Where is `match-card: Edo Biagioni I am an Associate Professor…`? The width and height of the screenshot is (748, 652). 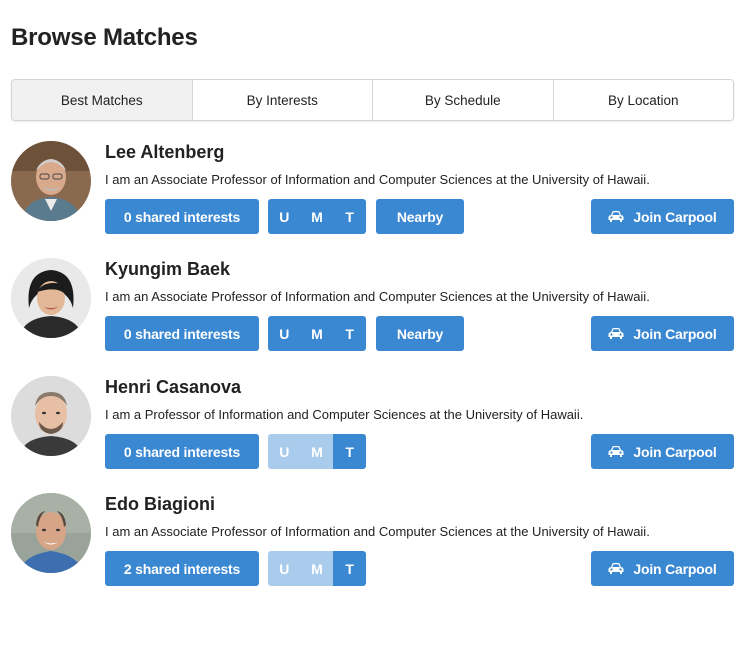 match-card: Edo Biagioni I am an Associate Professor… is located at coordinates (372, 539).